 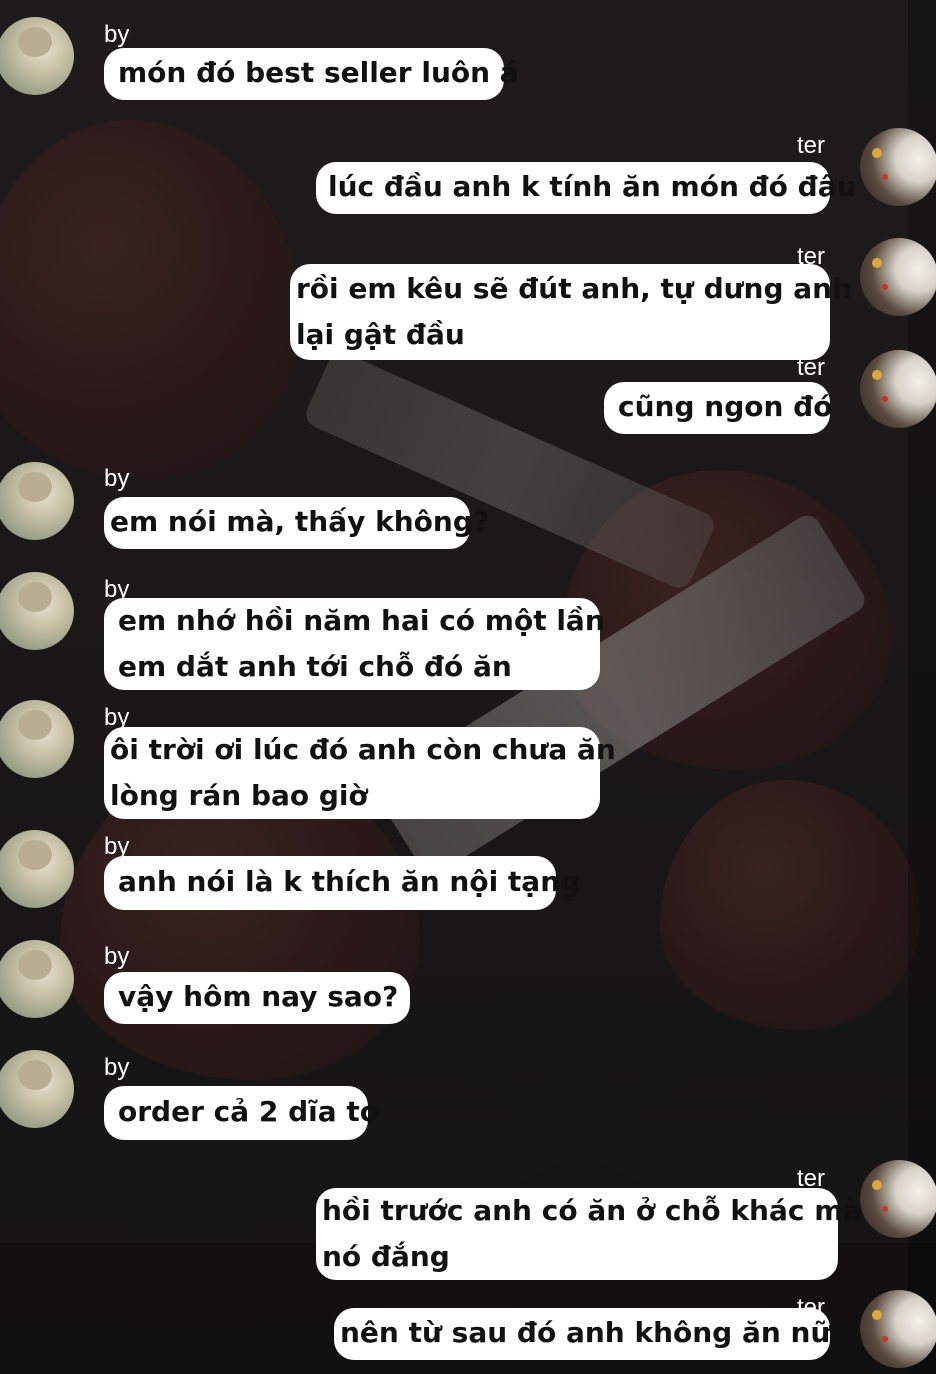 What do you see at coordinates (580, 1110) in the screenshot?
I see `wallpaper-leaf` at bounding box center [580, 1110].